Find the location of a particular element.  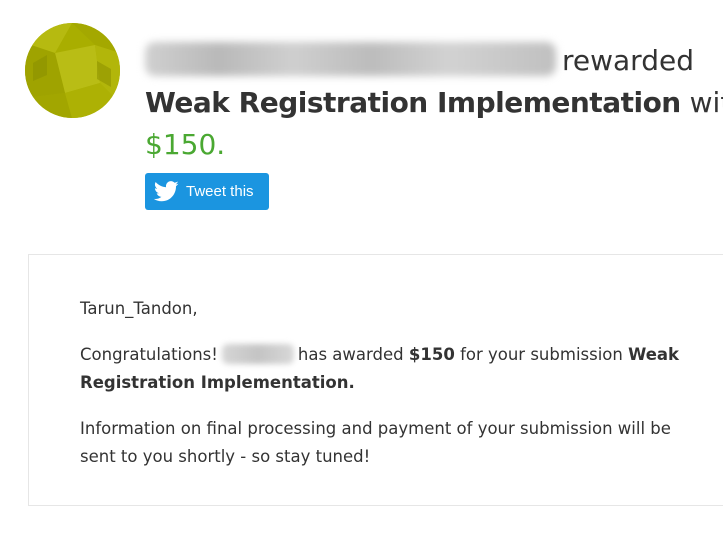

with-text: with is located at coordinates (706, 102).